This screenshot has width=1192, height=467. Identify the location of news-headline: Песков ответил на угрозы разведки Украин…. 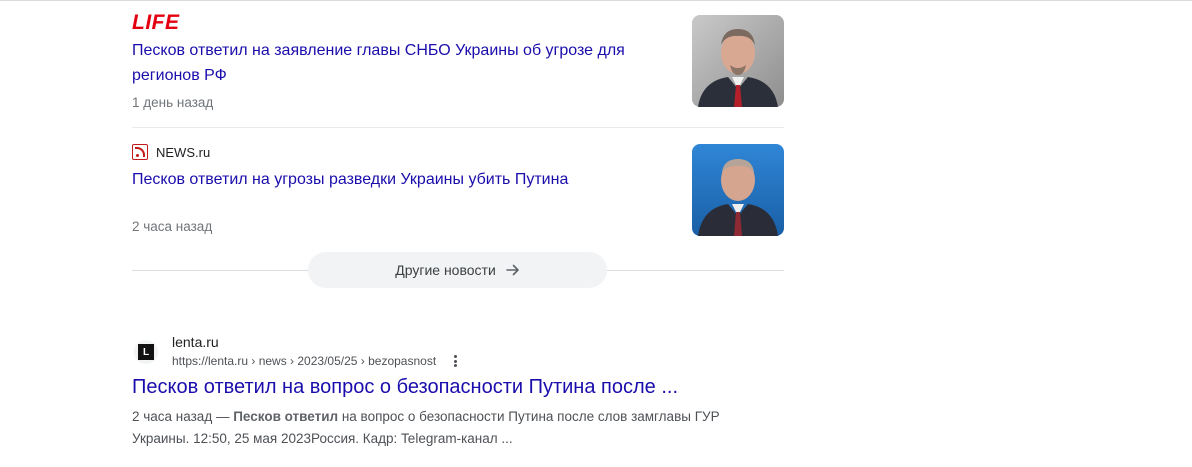
(392, 179).